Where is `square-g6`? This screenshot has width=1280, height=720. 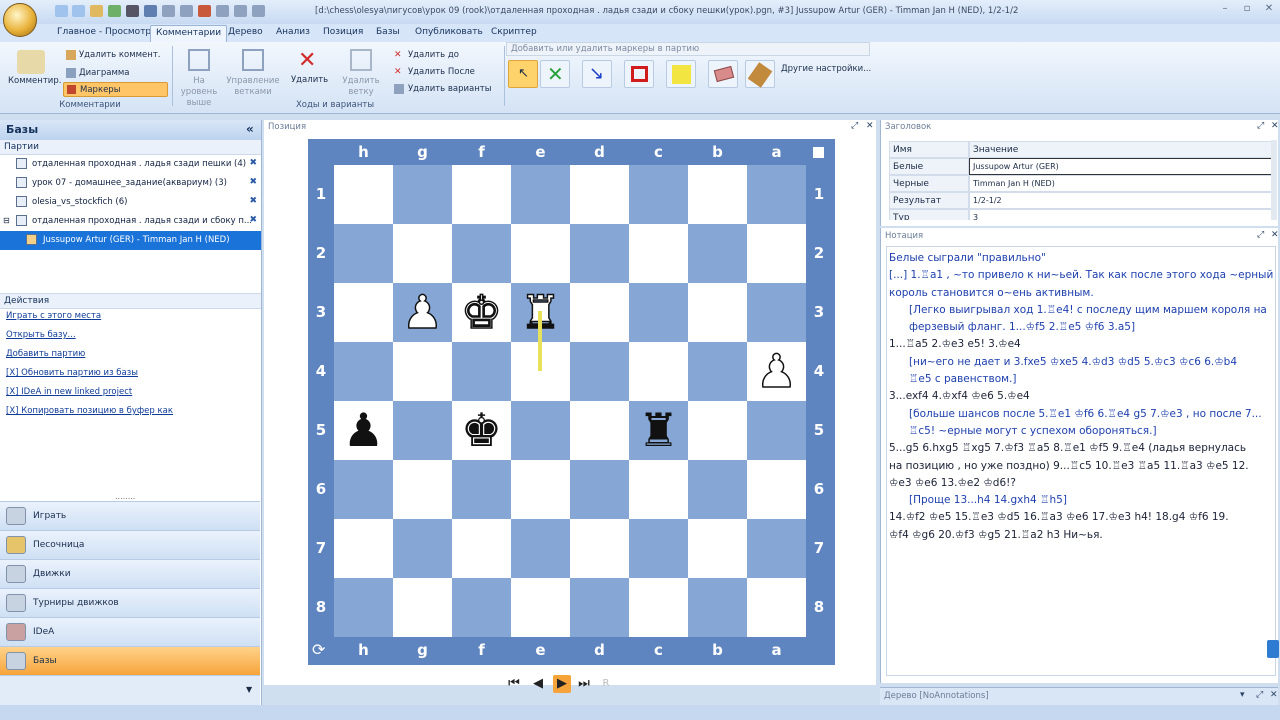 square-g6 is located at coordinates (422, 489).